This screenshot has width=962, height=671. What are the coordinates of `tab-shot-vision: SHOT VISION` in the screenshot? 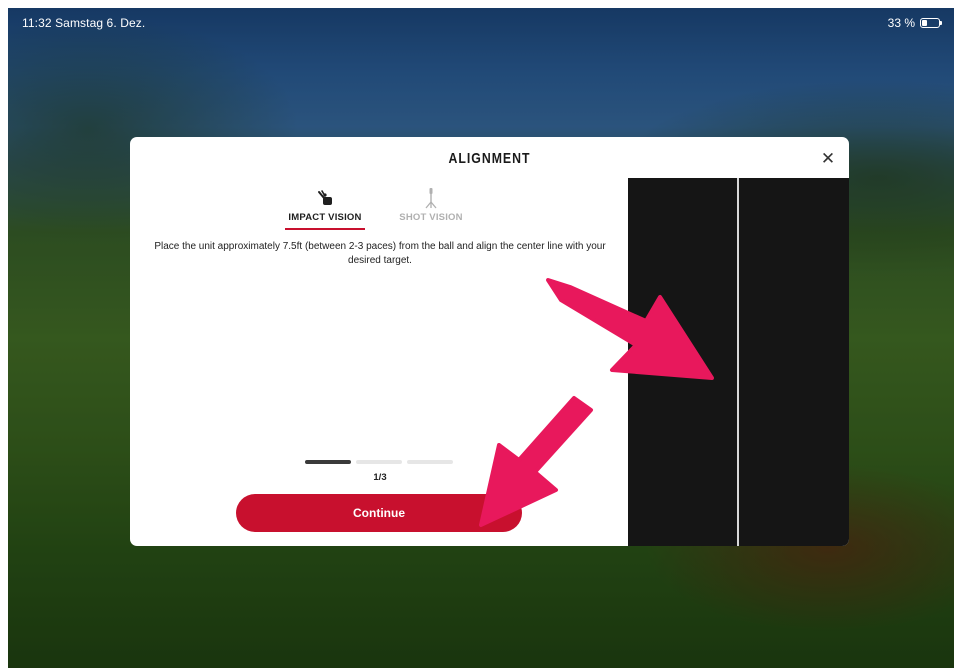 It's located at (431, 209).